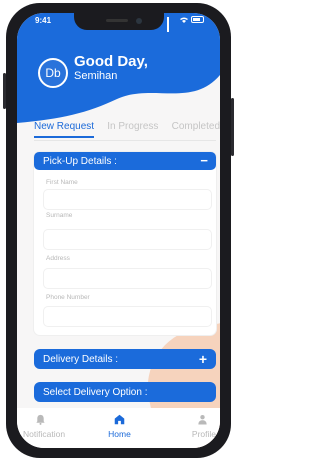  Describe the element at coordinates (40, 419) in the screenshot. I see `bell-icon` at that location.